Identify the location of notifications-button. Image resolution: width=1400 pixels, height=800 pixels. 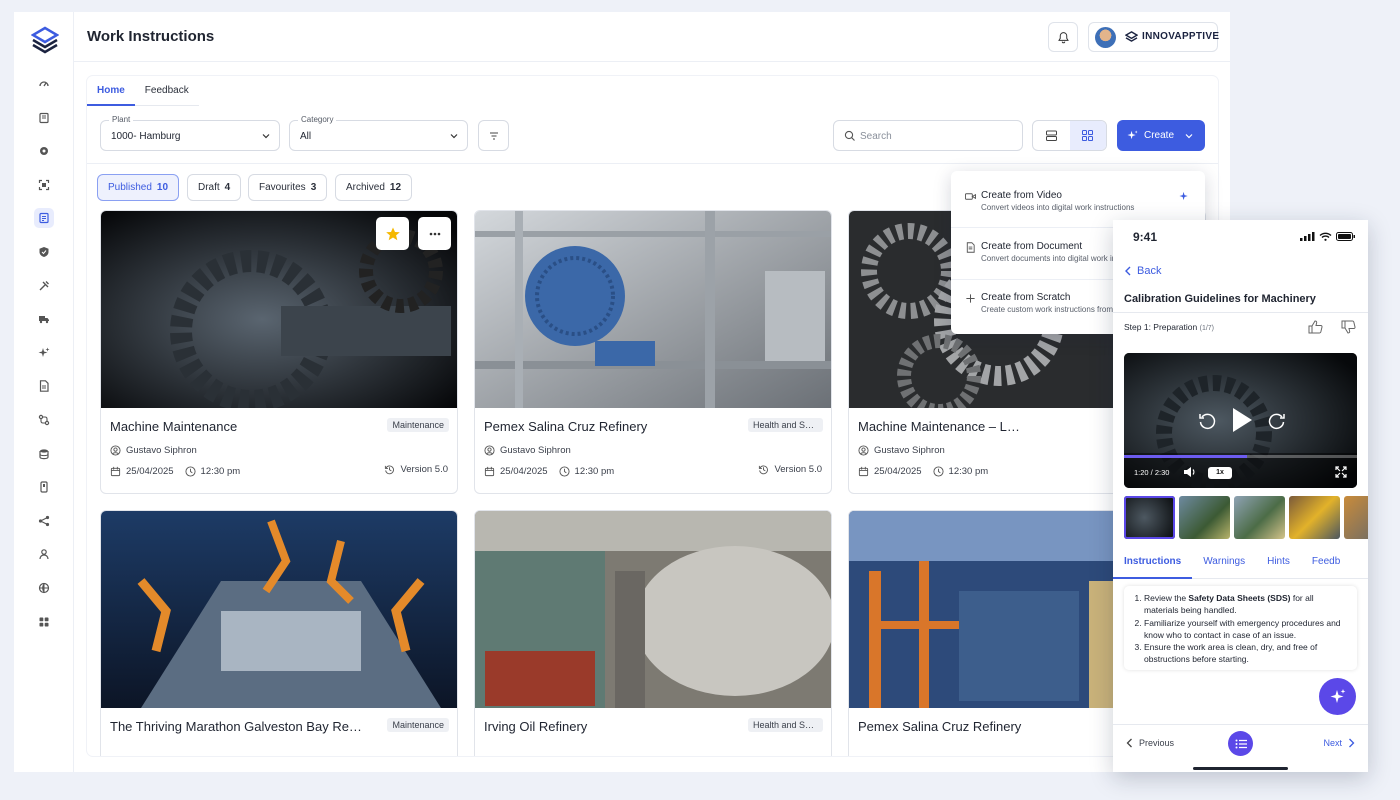
(1063, 37).